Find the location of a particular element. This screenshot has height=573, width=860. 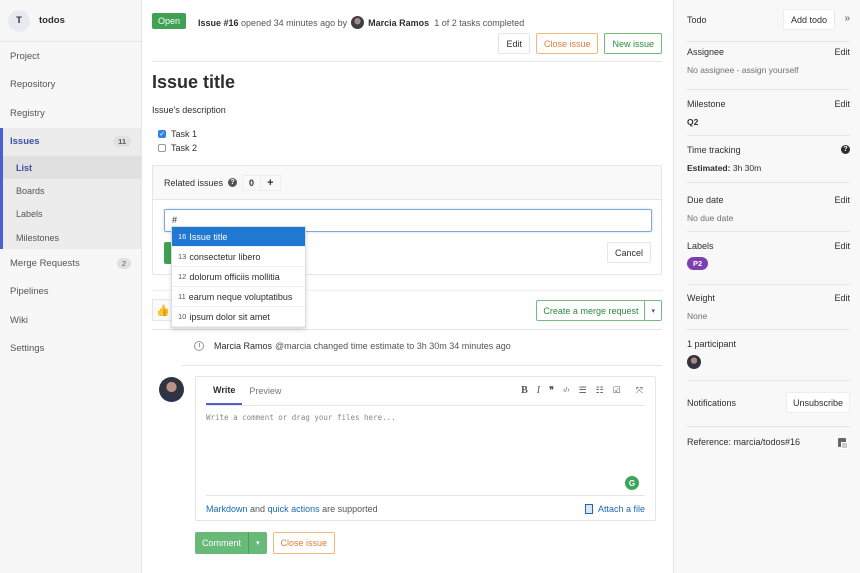

task-item: Task 2 is located at coordinates (407, 148).